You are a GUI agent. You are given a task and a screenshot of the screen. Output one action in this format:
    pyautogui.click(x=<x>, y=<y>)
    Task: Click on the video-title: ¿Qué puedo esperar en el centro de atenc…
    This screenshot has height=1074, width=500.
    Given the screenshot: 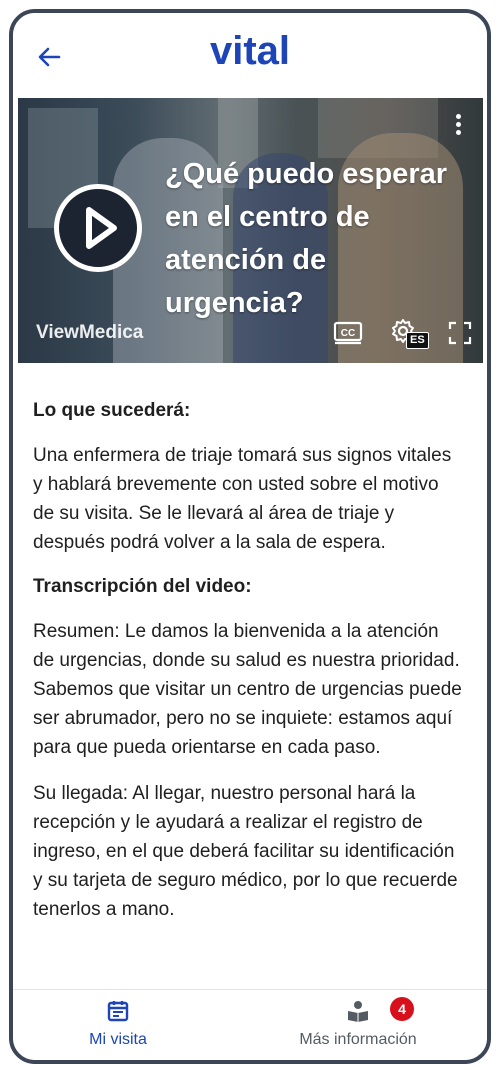 What is the action you would take?
    pyautogui.click(x=306, y=238)
    